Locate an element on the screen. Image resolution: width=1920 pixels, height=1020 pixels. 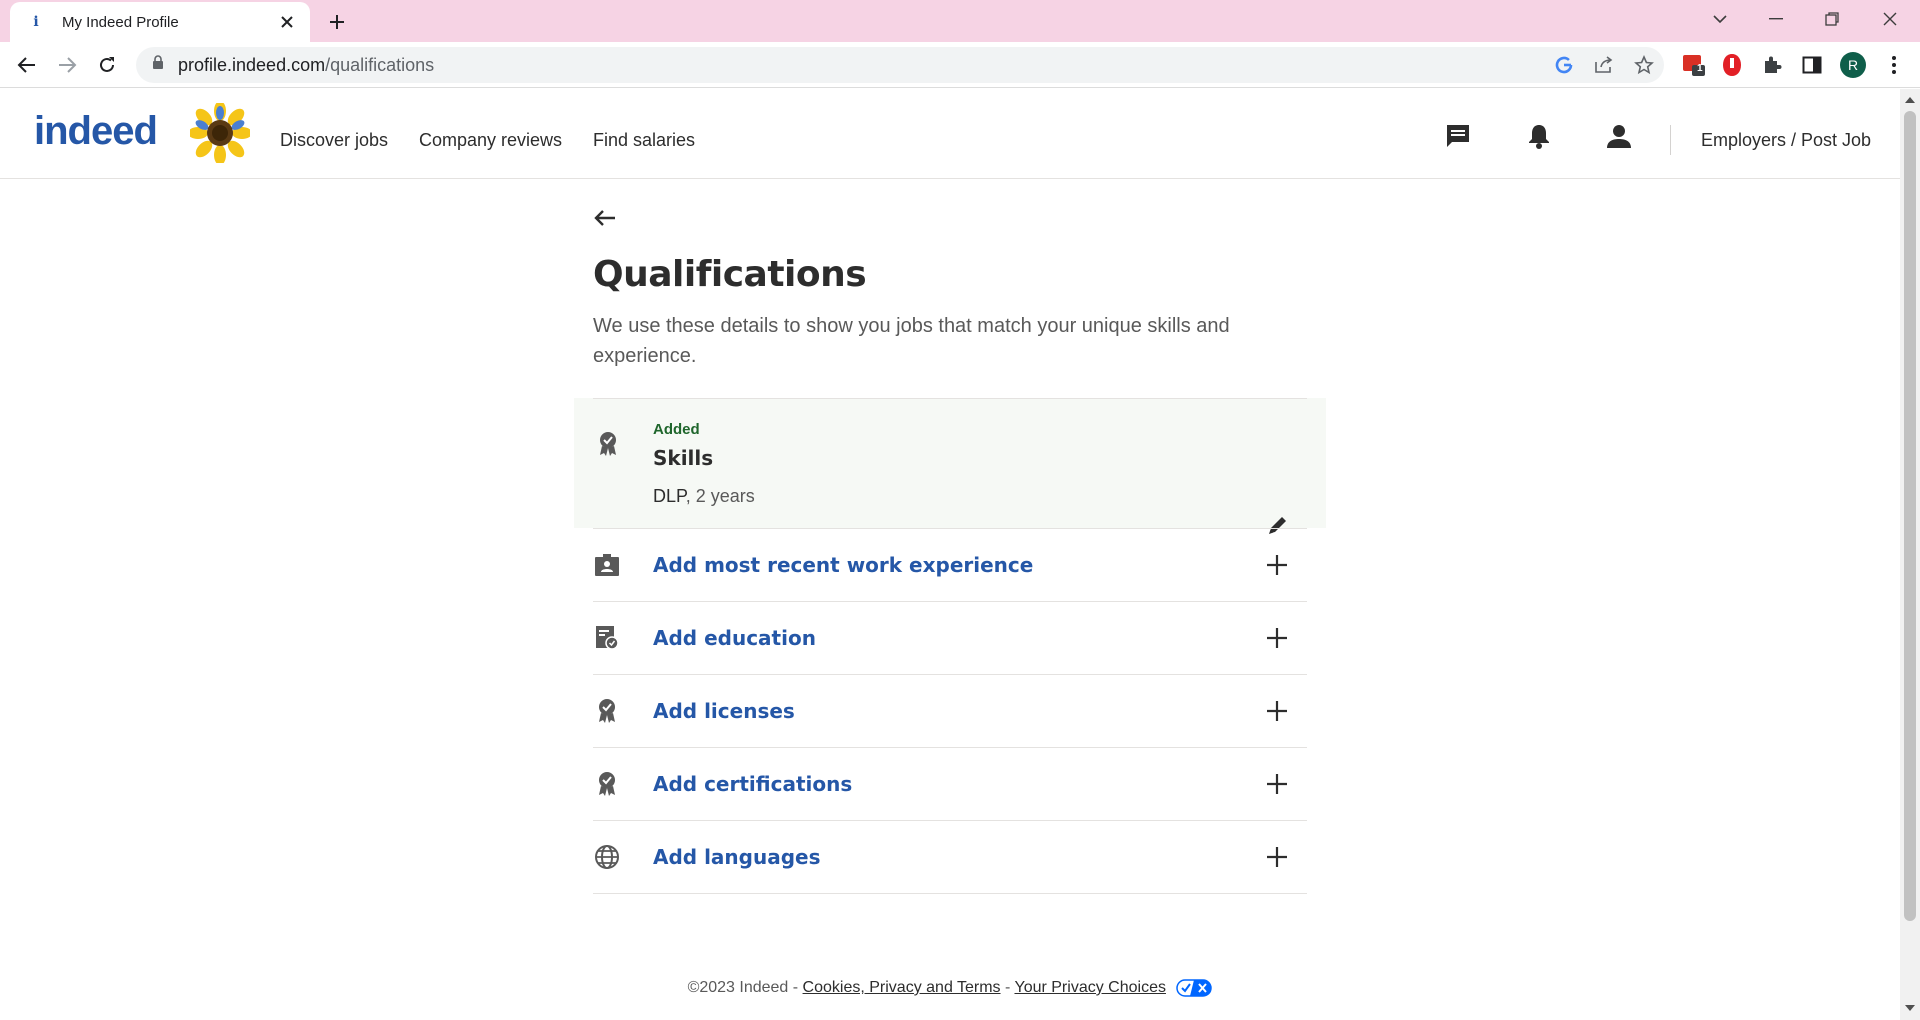
sunflower-icon is located at coordinates (220, 133).